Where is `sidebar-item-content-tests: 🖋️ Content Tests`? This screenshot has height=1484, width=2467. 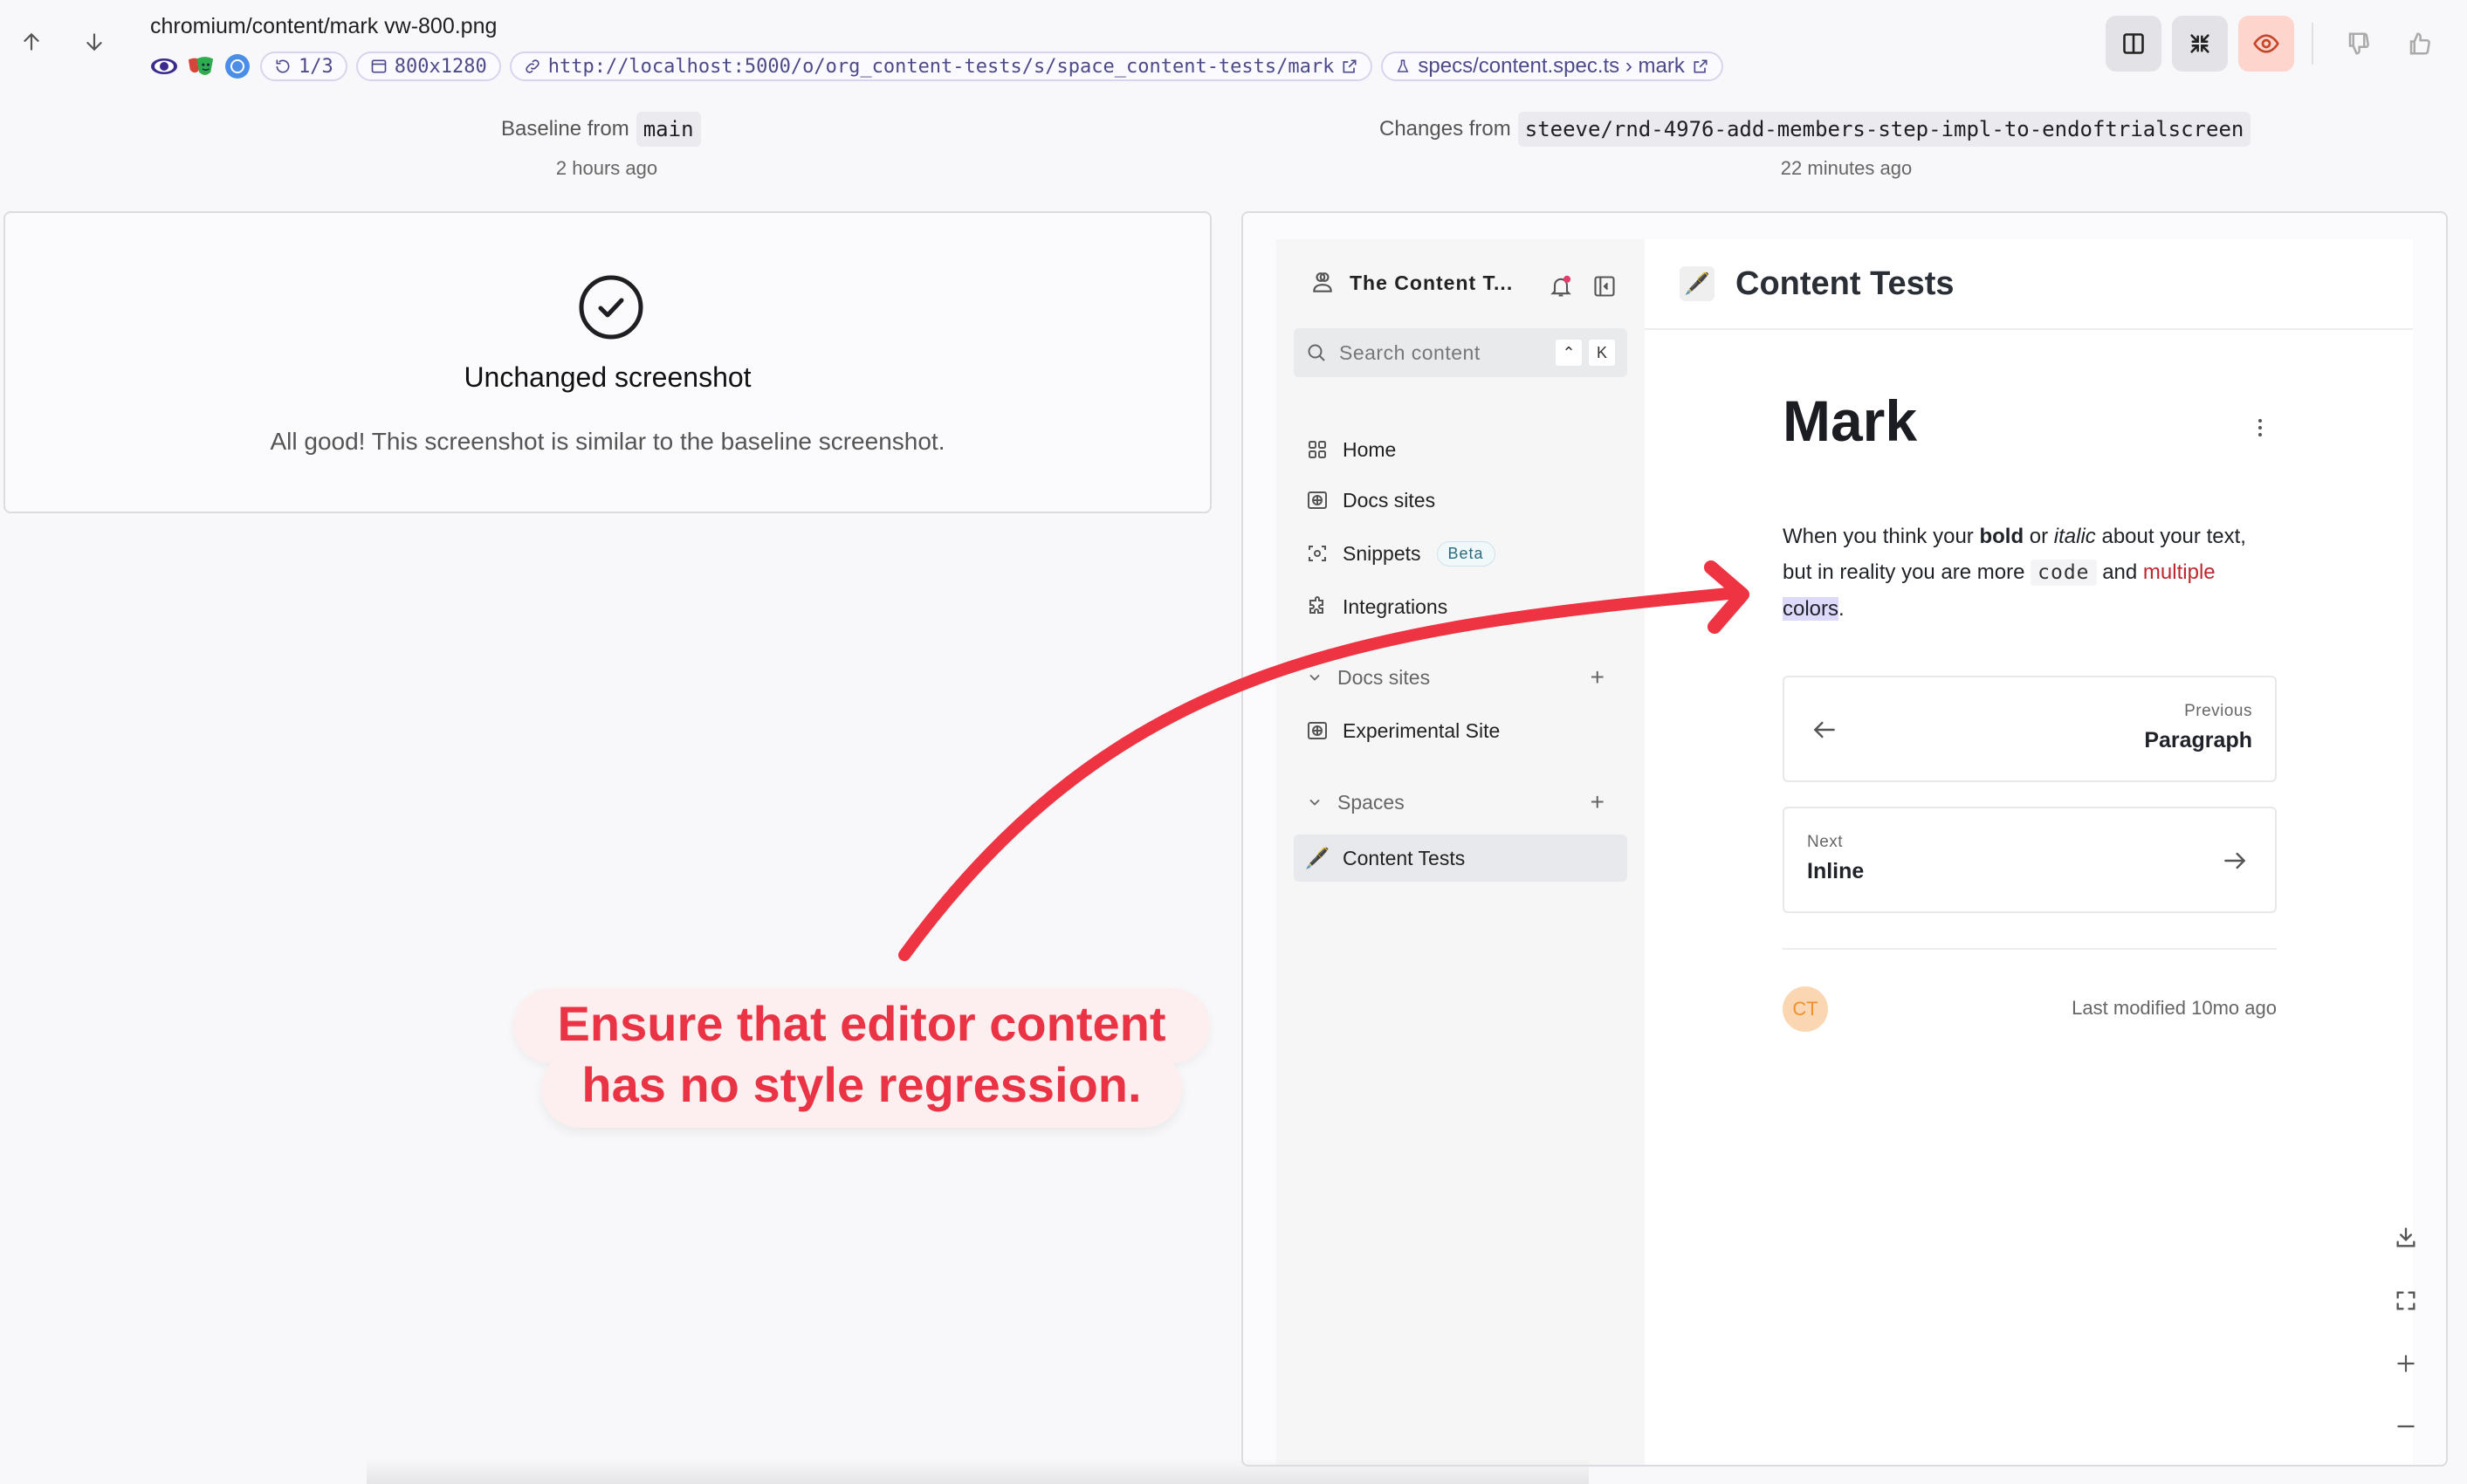
sidebar-item-content-tests: 🖋️ Content Tests is located at coordinates (1460, 859).